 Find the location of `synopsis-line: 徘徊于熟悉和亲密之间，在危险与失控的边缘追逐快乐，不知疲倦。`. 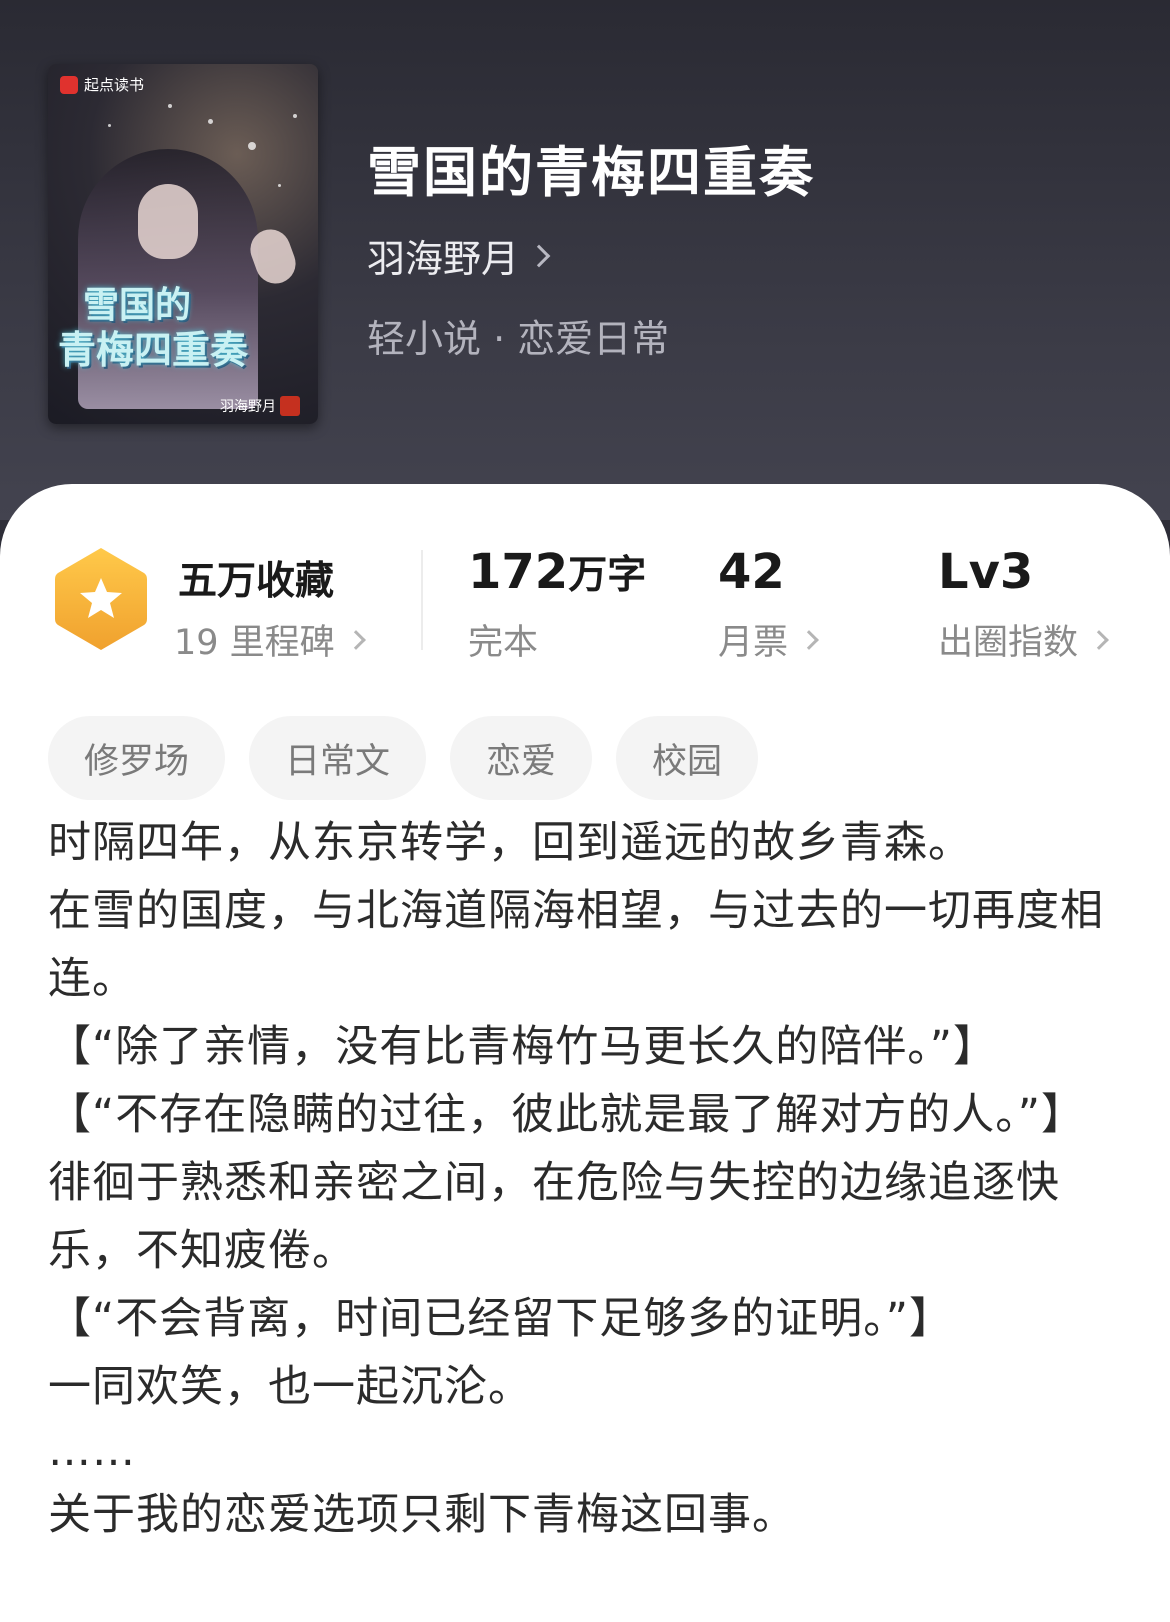

synopsis-line: 徘徊于熟悉和亲密之间，在危险与失控的边缘追逐快乐，不知疲倦。 is located at coordinates (554, 1217).